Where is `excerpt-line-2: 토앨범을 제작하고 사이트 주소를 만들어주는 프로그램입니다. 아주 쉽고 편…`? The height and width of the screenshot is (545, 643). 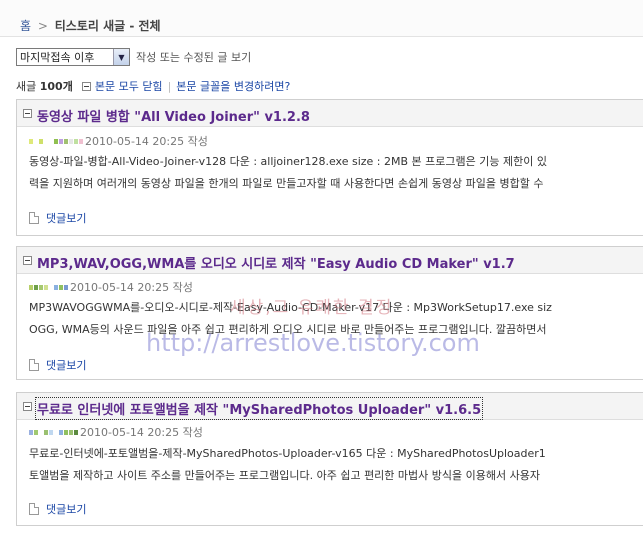 excerpt-line-2: 토앨범을 제작하고 사이트 주소를 만들어주는 프로그램입니다. 아주 쉽고 편… is located at coordinates (284, 475).